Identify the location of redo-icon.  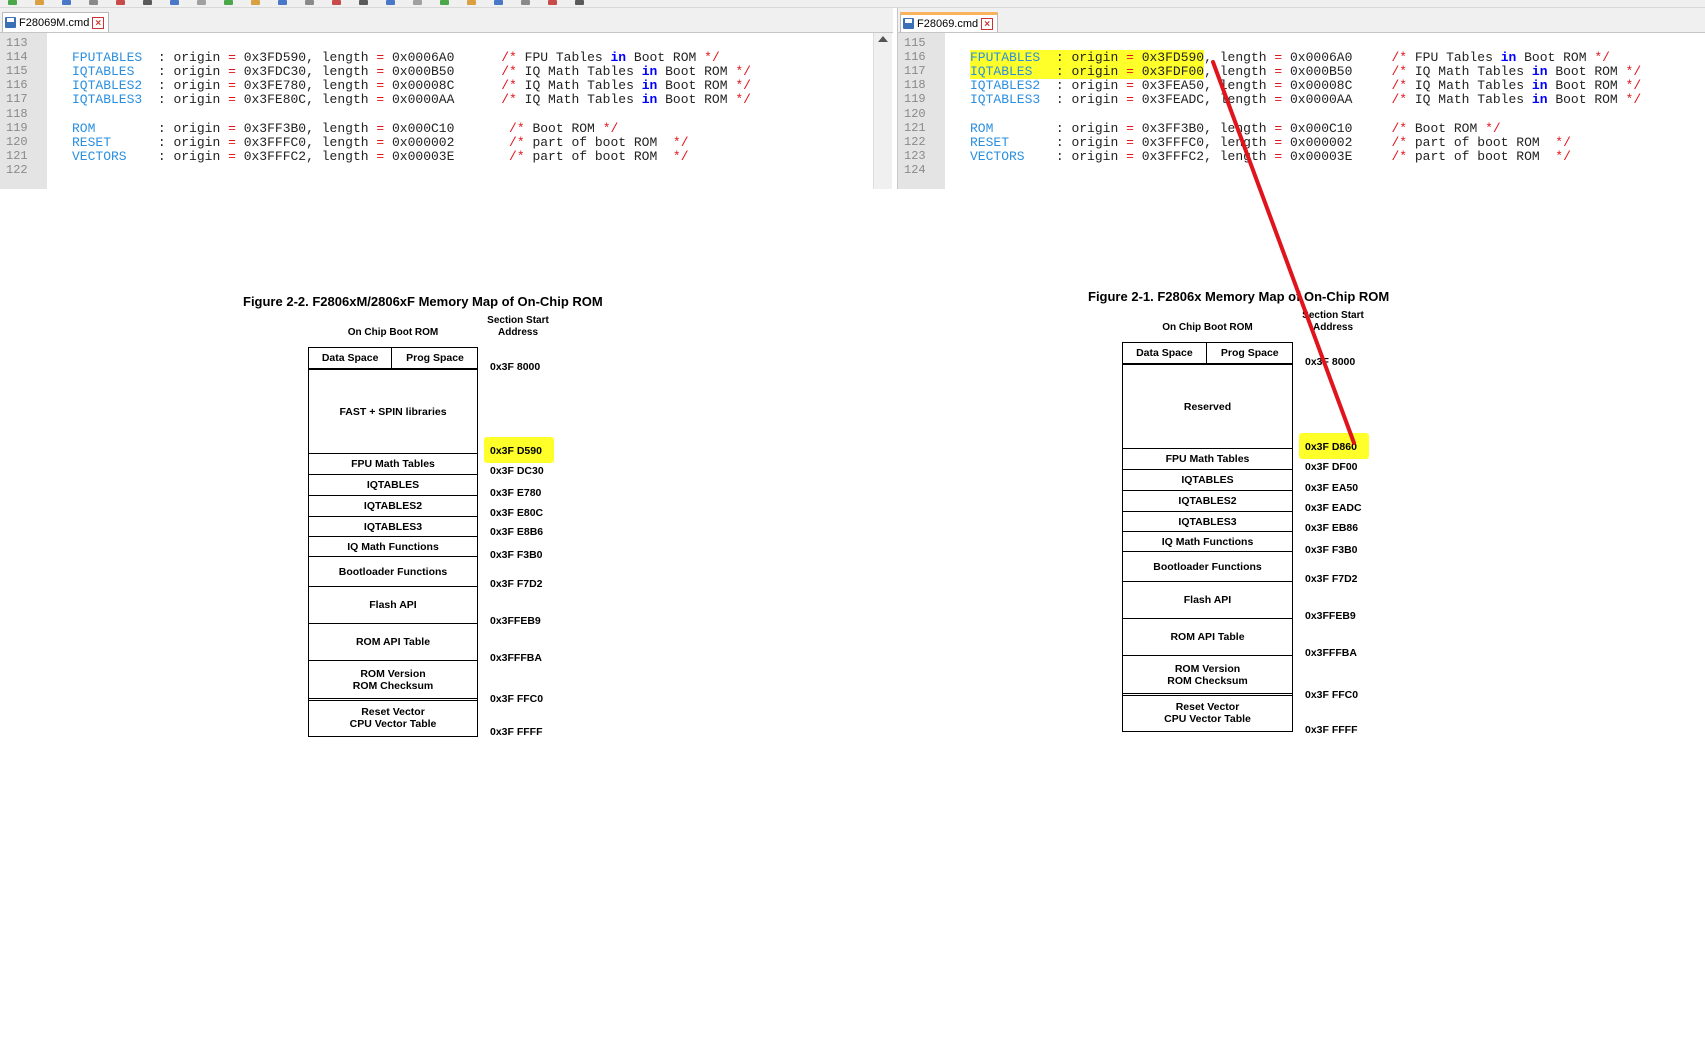
(282, 2).